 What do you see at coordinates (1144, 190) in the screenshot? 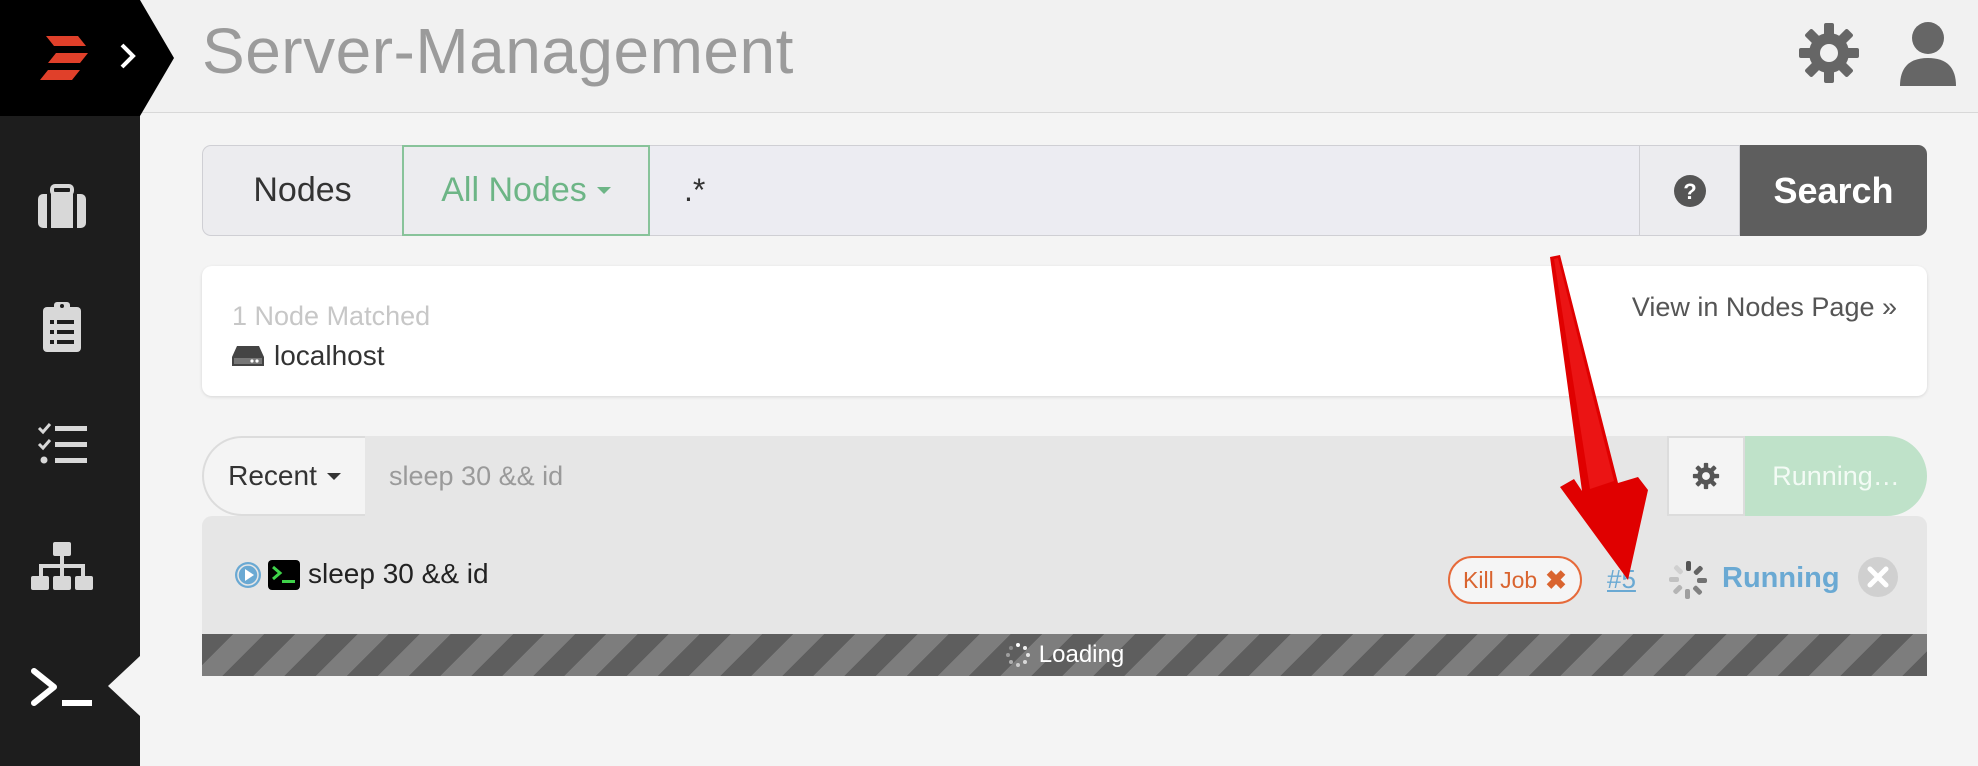
I see `node-filter-input: .*` at bounding box center [1144, 190].